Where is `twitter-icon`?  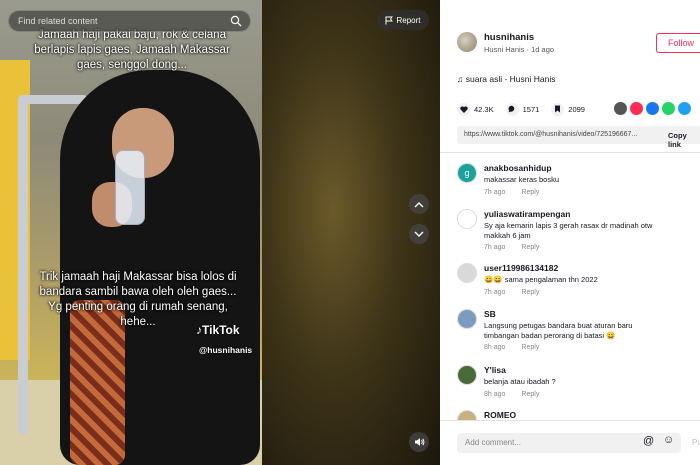 twitter-icon is located at coordinates (684, 108).